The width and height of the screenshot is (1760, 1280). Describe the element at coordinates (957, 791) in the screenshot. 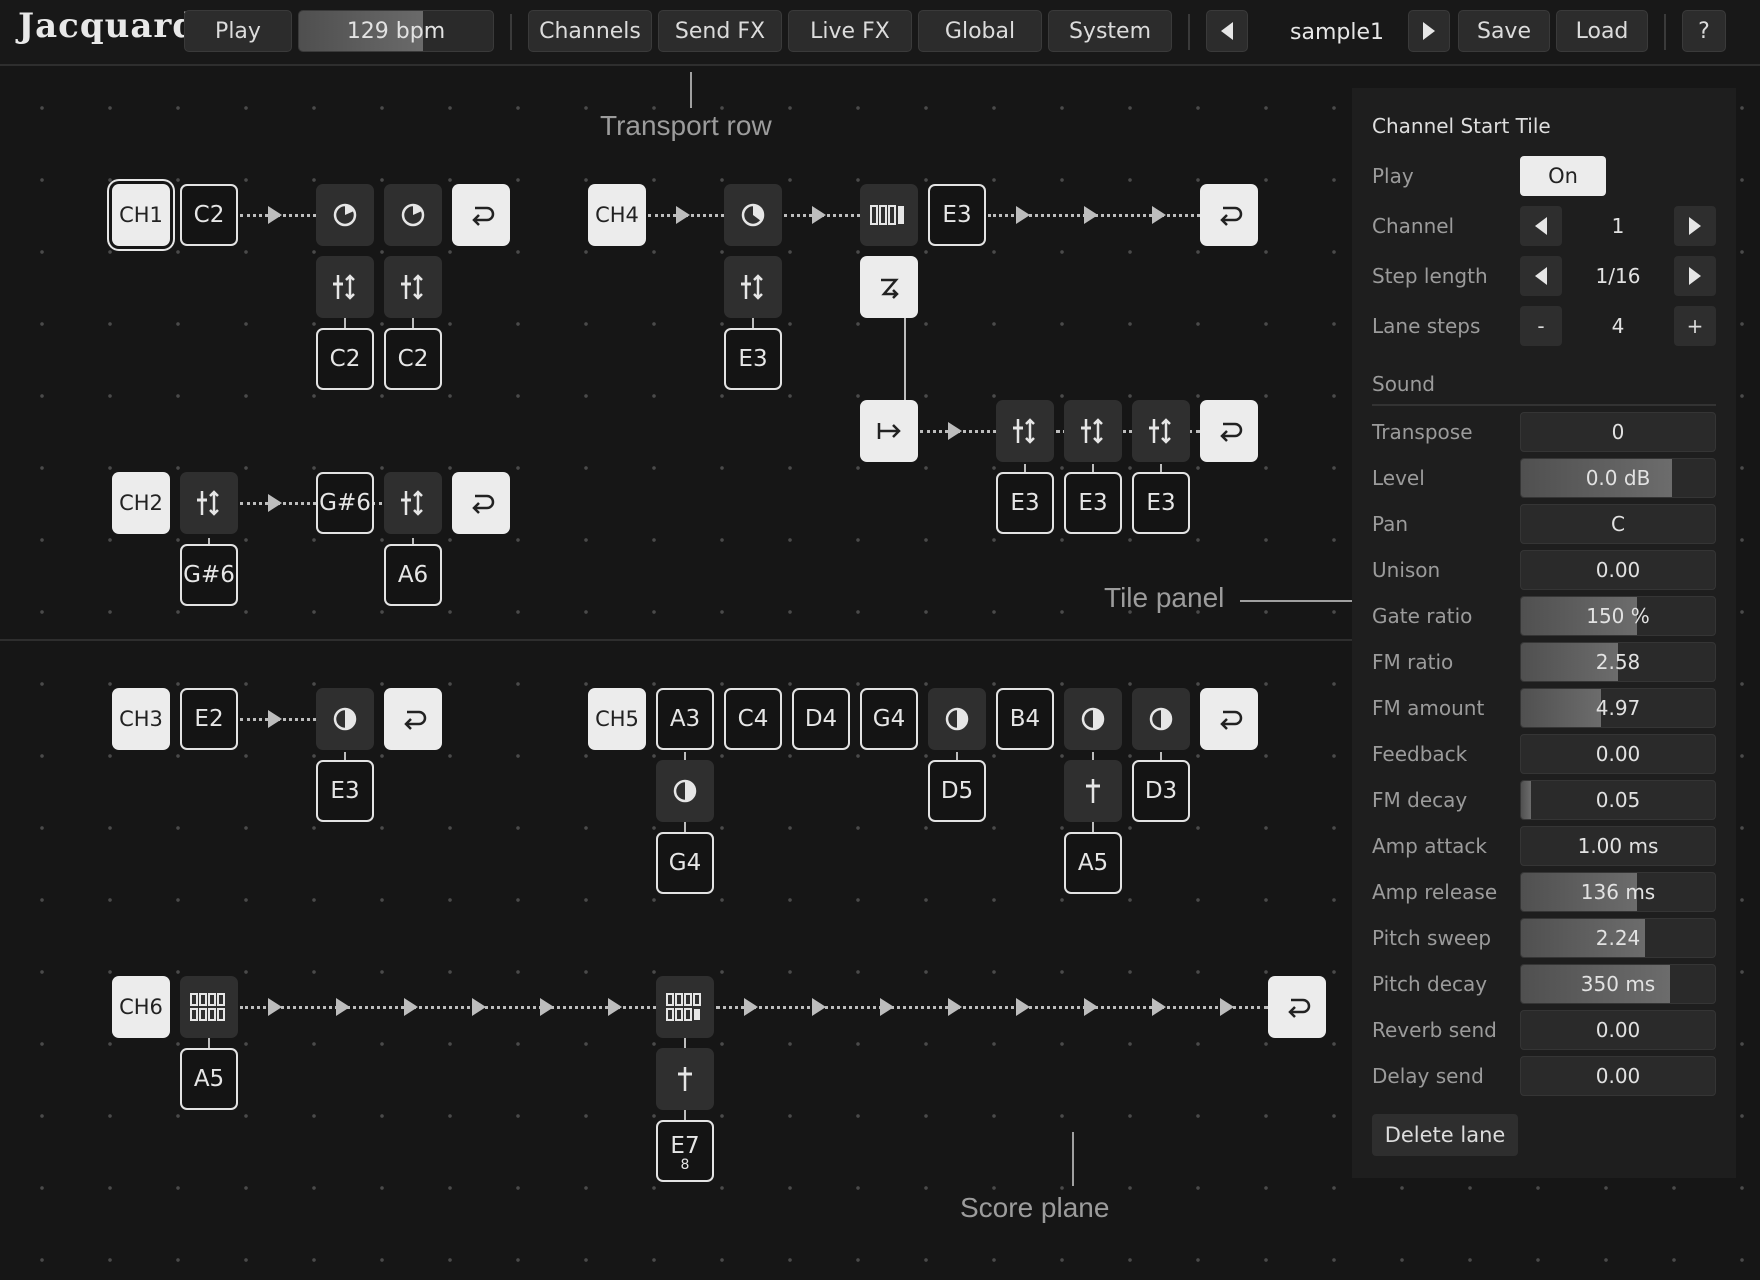

I see `note-tile: D5` at that location.